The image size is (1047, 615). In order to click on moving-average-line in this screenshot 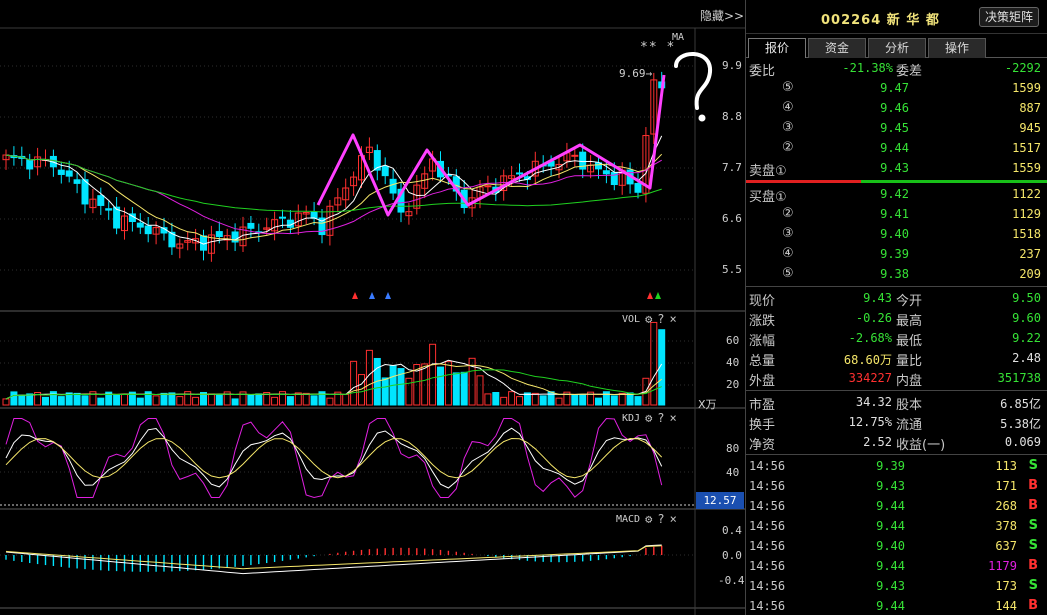, I will do `click(333, 183)`.